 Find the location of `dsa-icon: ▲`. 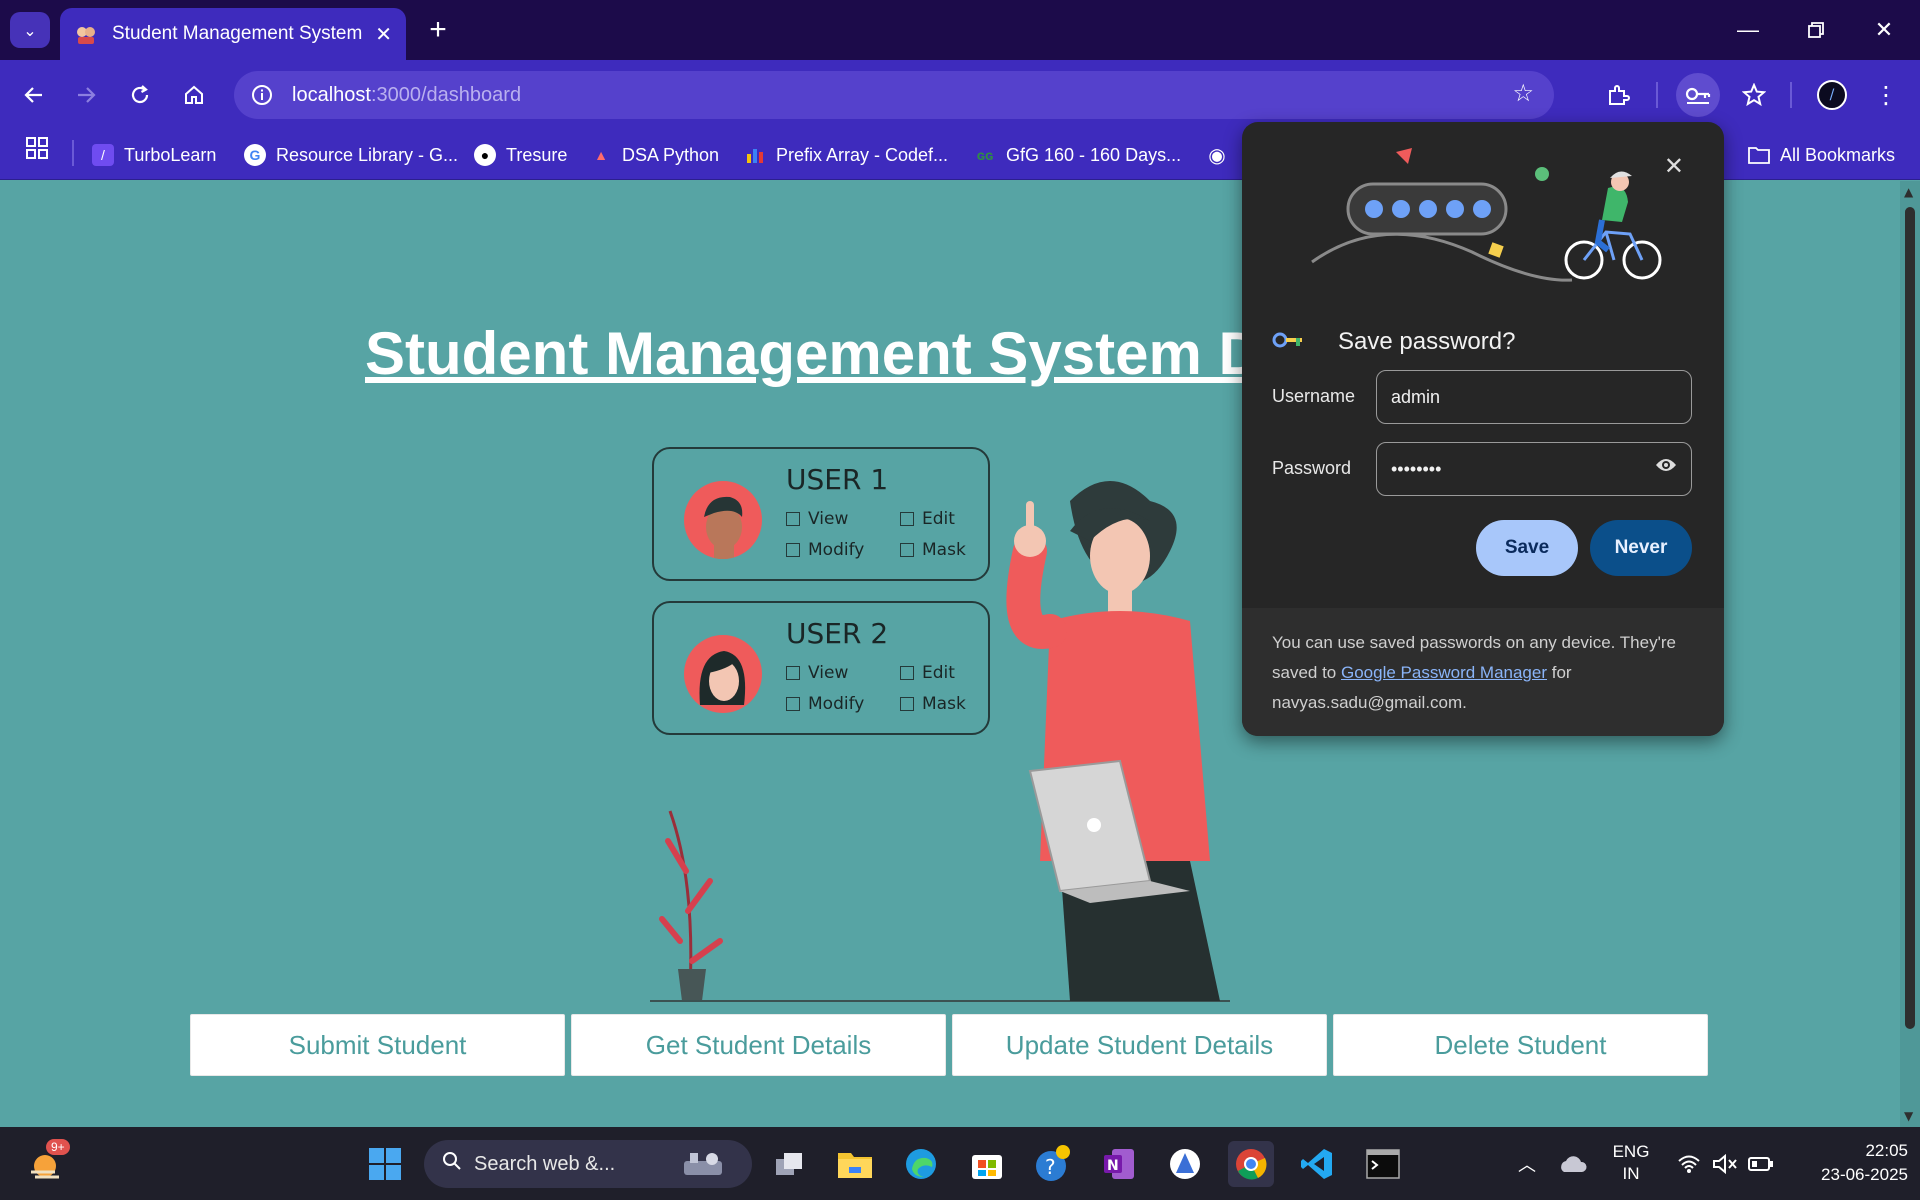

dsa-icon: ▲ is located at coordinates (601, 155).